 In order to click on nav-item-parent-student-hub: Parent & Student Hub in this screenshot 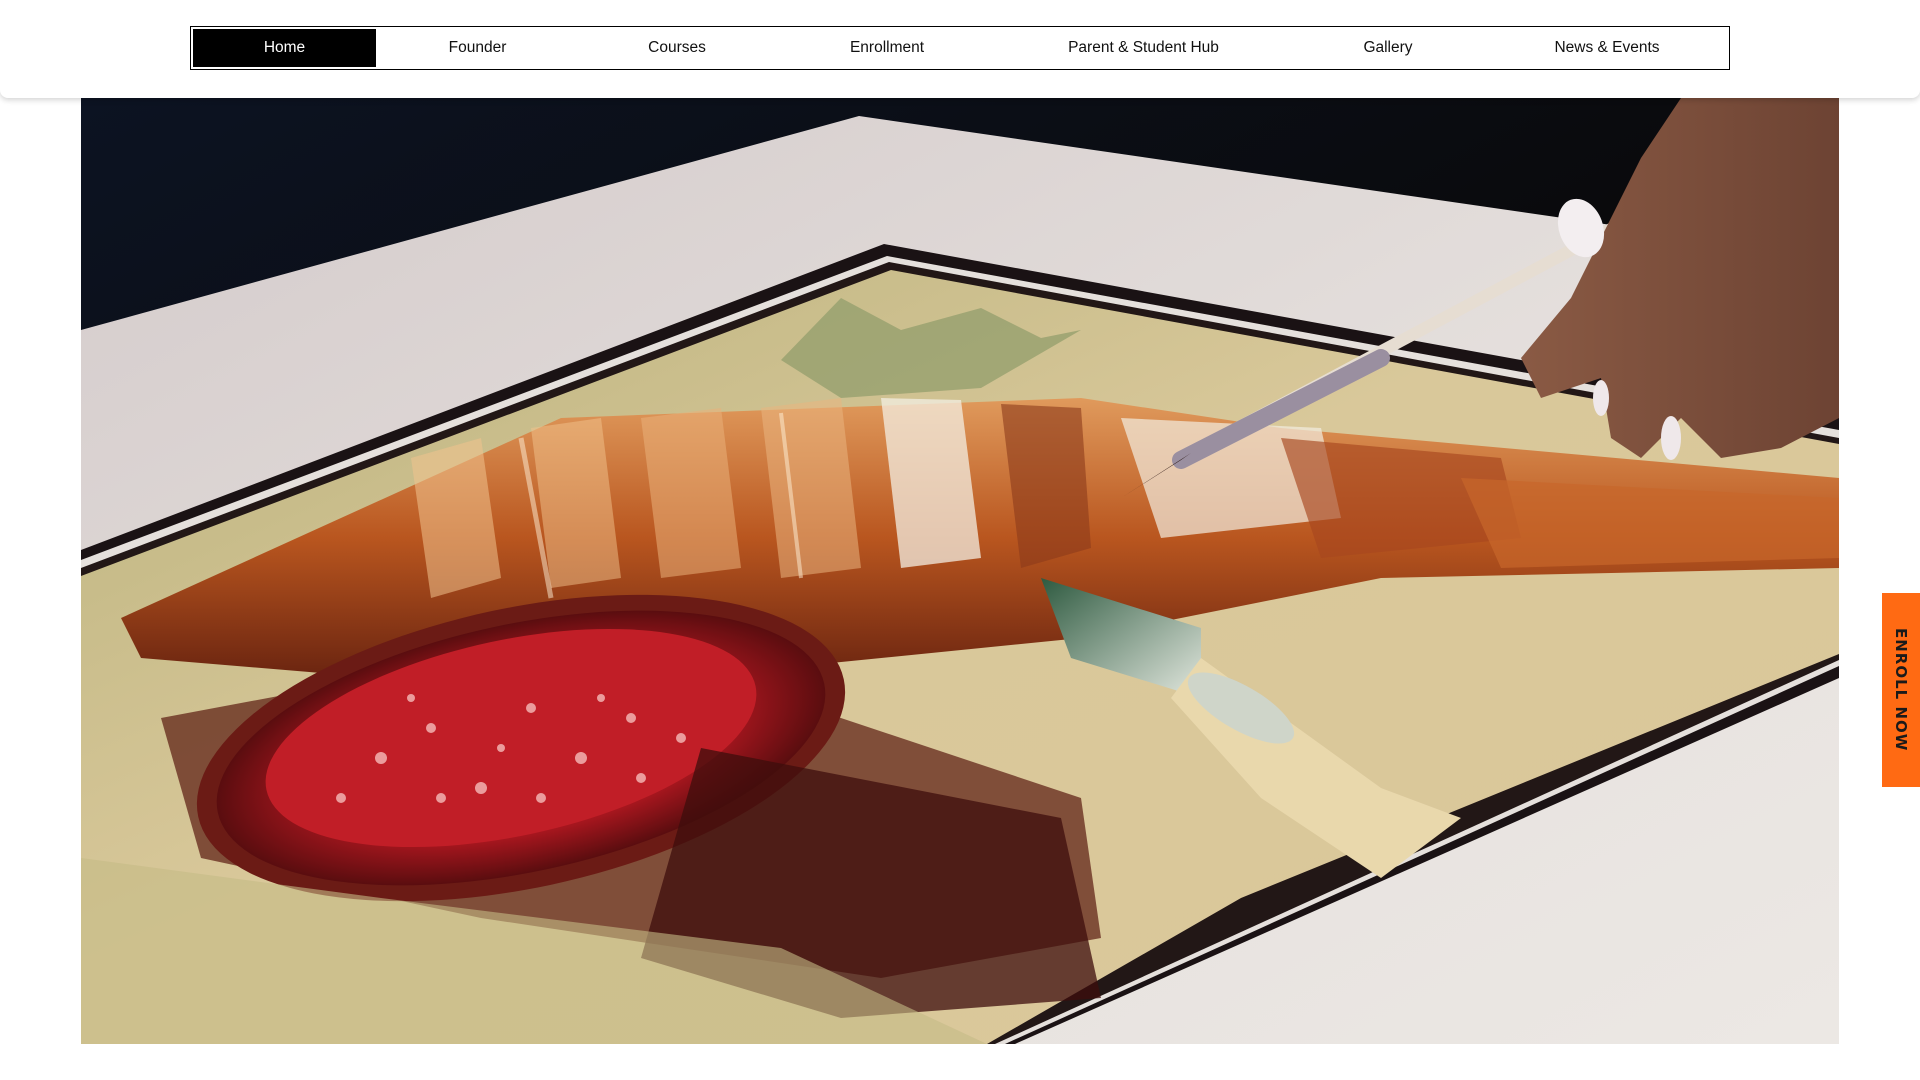, I will do `click(1143, 48)`.